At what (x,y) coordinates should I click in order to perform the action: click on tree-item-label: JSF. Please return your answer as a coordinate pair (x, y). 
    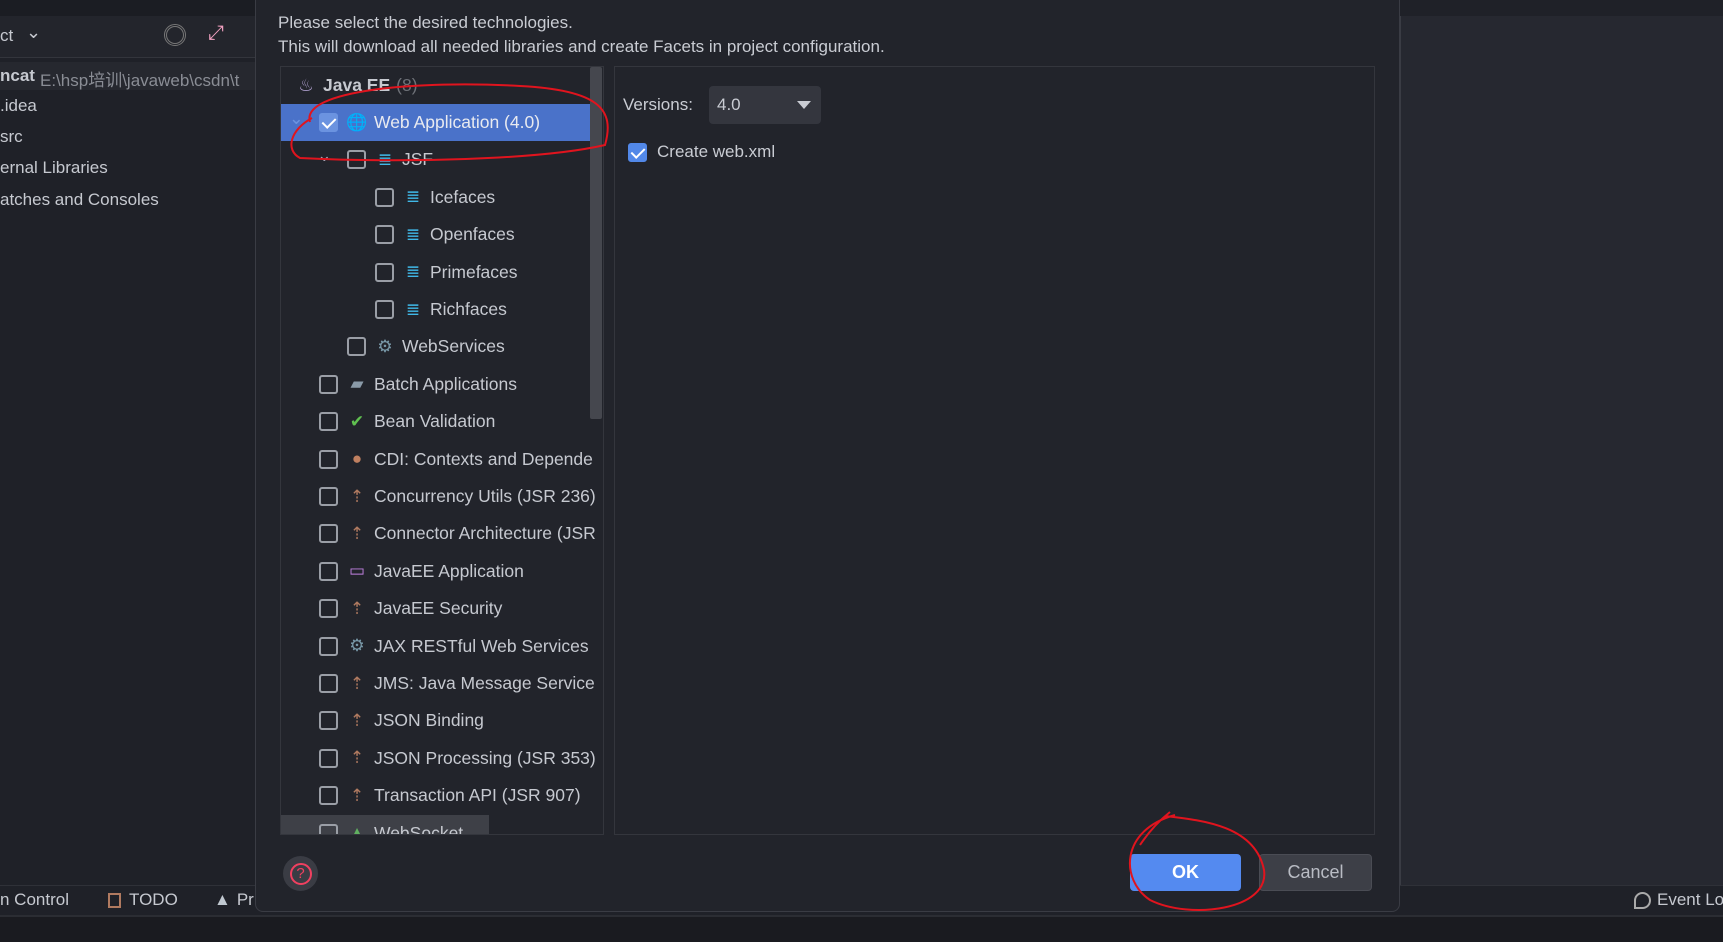
    Looking at the image, I should click on (418, 159).